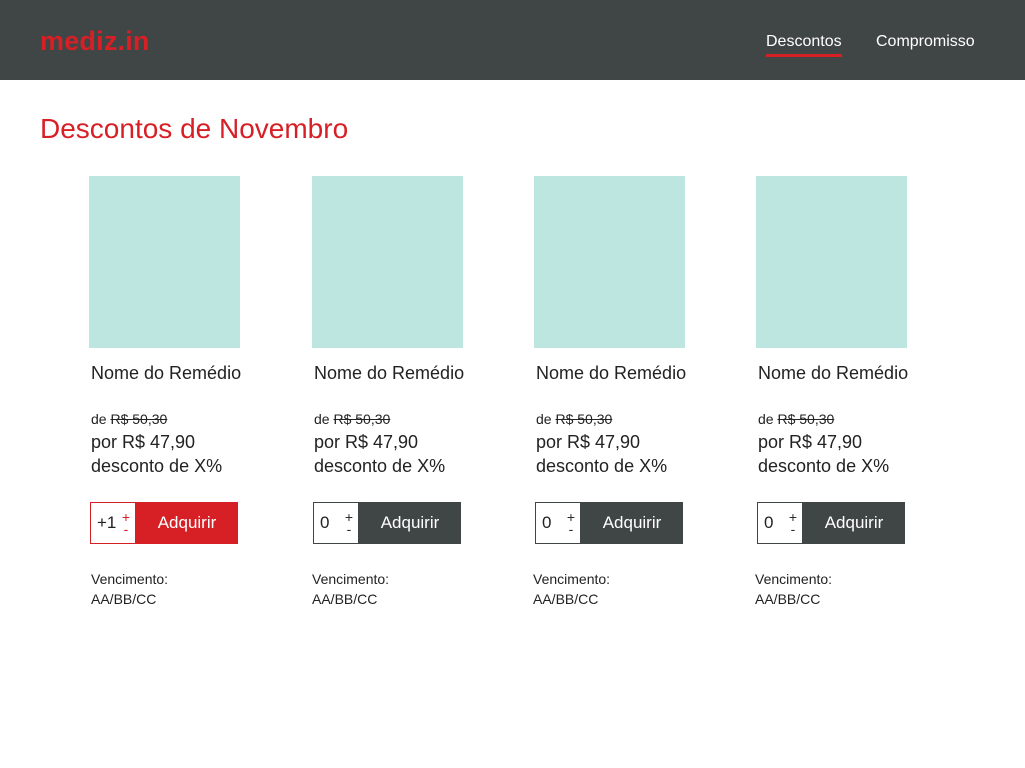 The image size is (1025, 768). I want to click on nav-link-descontos: Descontos, so click(804, 44).